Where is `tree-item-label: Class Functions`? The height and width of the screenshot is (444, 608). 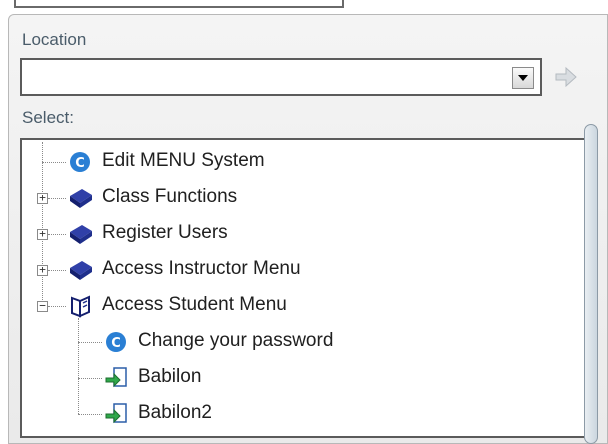
tree-item-label: Class Functions is located at coordinates (170, 196).